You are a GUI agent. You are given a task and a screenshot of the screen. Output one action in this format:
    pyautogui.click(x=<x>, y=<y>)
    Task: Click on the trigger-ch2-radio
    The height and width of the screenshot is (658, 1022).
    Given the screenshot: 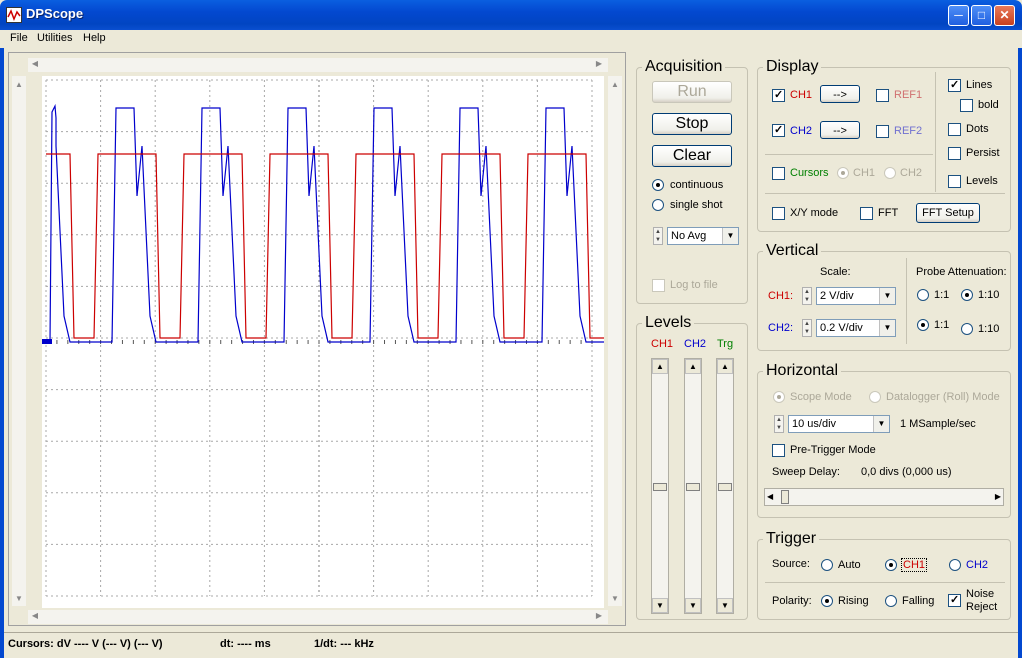 What is the action you would take?
    pyautogui.click(x=955, y=565)
    